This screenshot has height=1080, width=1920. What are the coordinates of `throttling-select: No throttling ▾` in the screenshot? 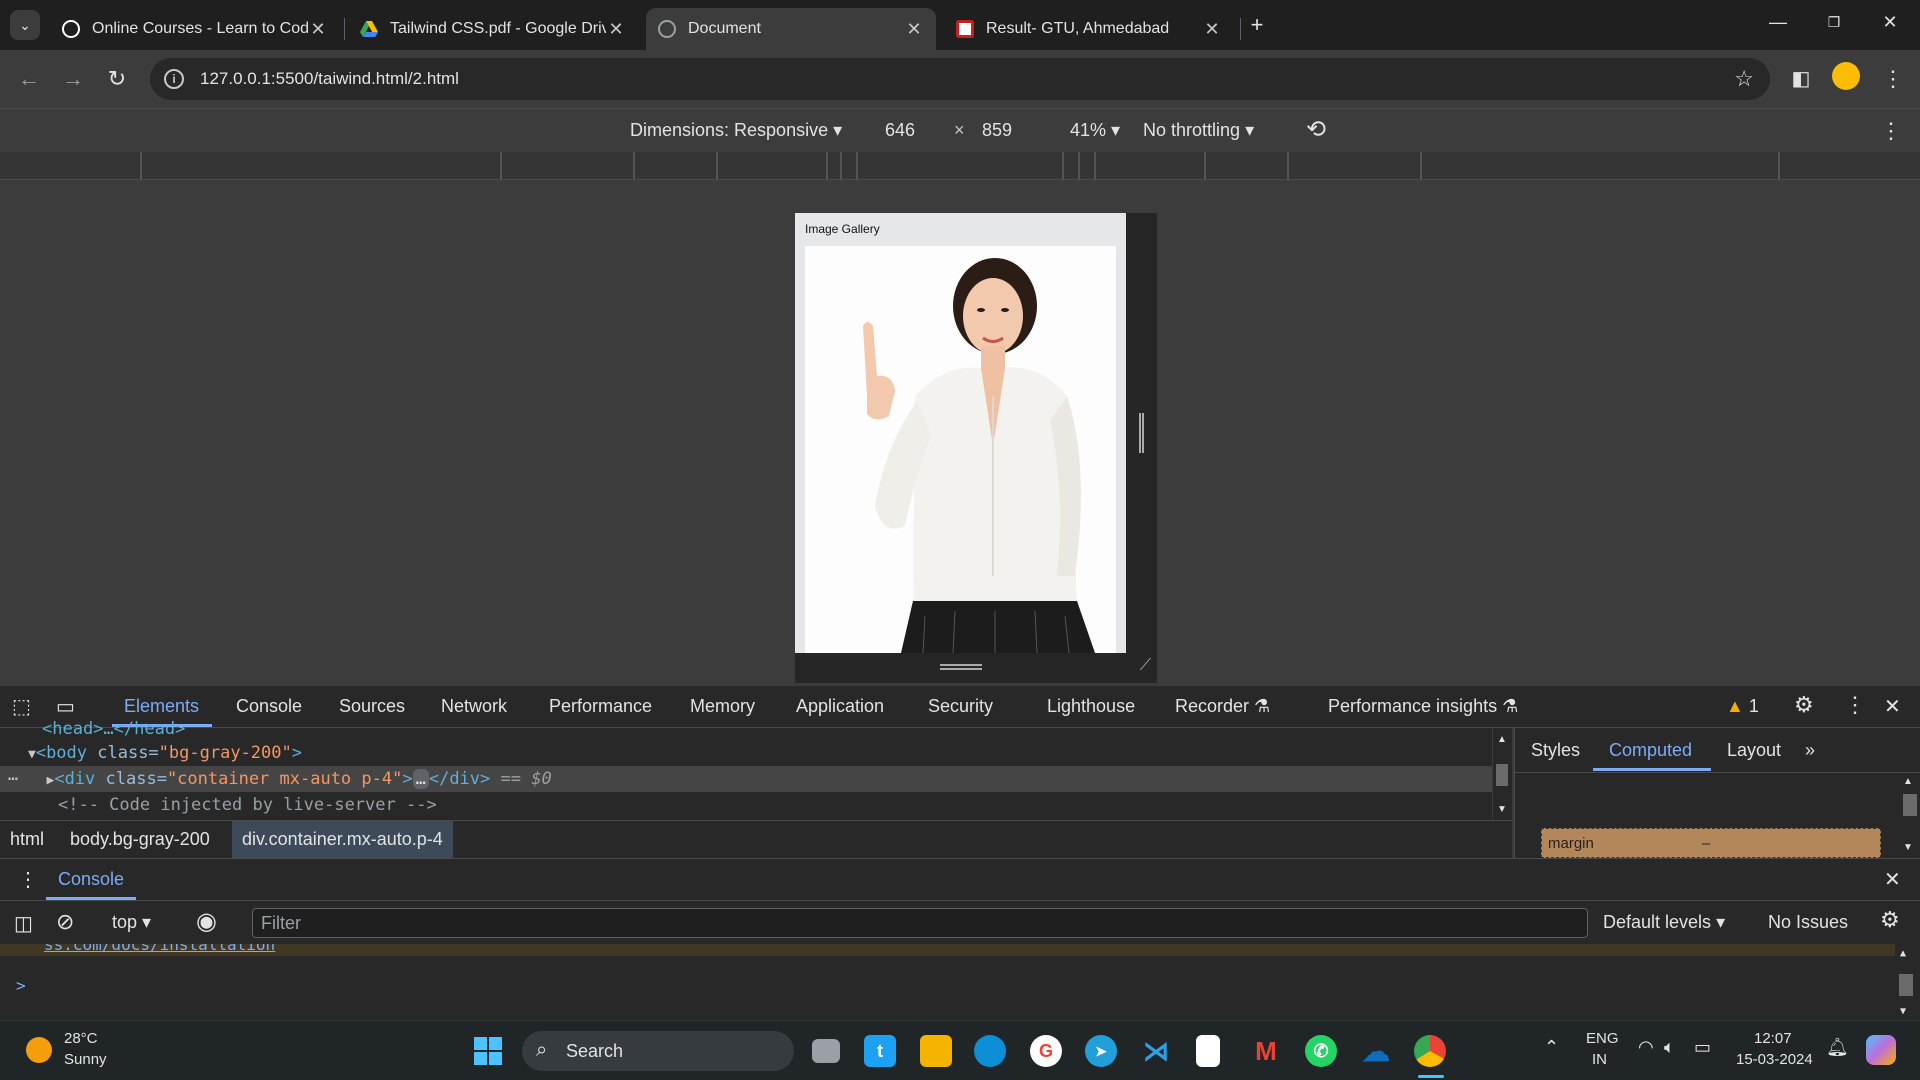 It's located at (1198, 130).